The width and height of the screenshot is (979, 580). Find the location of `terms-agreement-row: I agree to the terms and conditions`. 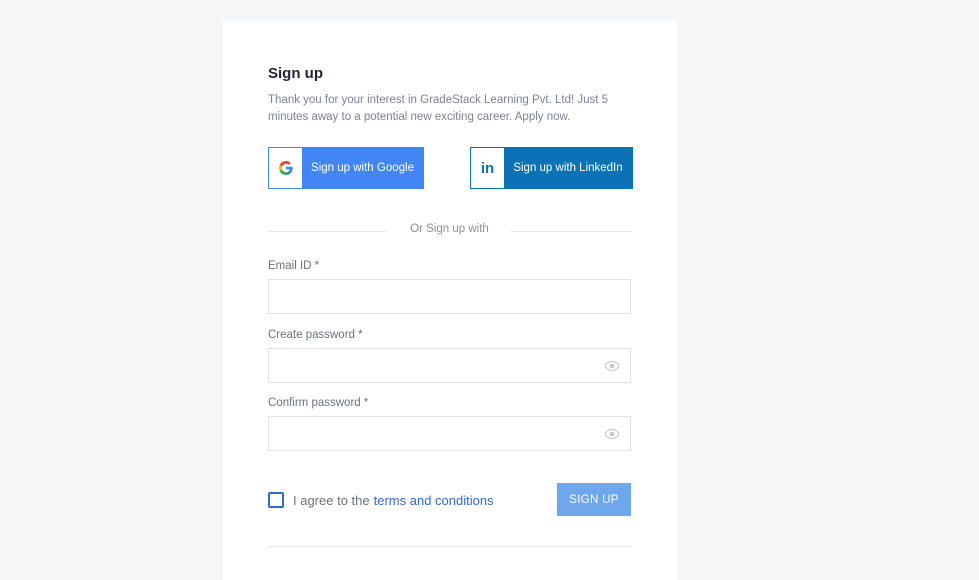

terms-agreement-row: I agree to the terms and conditions is located at coordinates (381, 500).